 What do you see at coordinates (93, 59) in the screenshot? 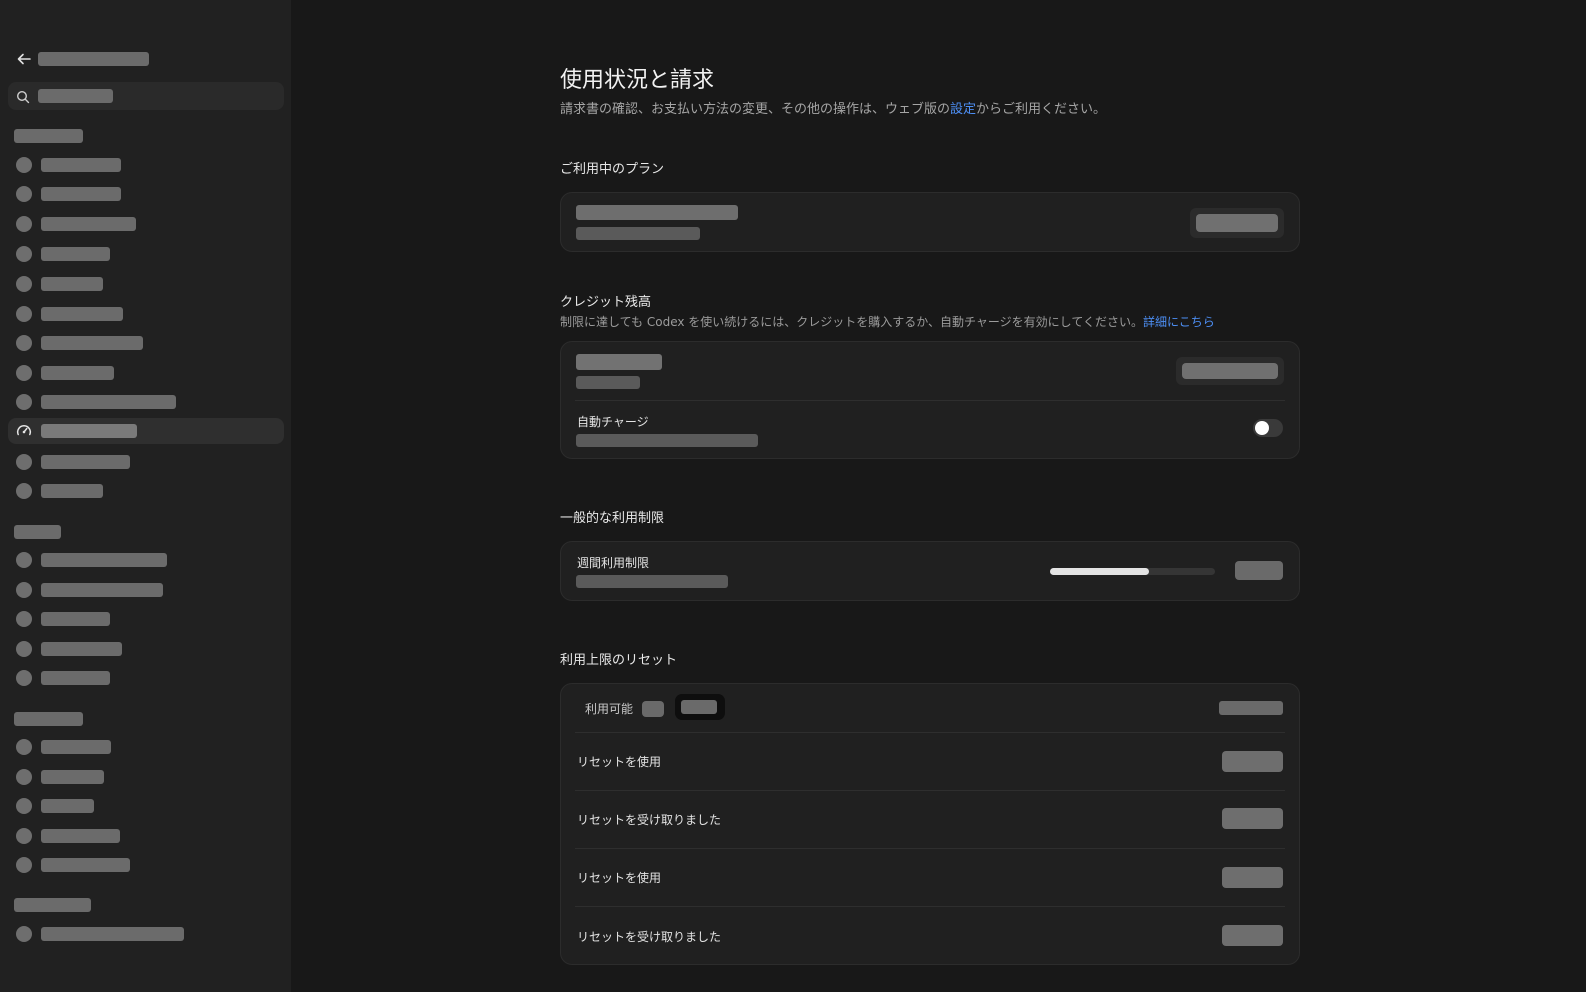
I see `sidebar-title-placeholder` at bounding box center [93, 59].